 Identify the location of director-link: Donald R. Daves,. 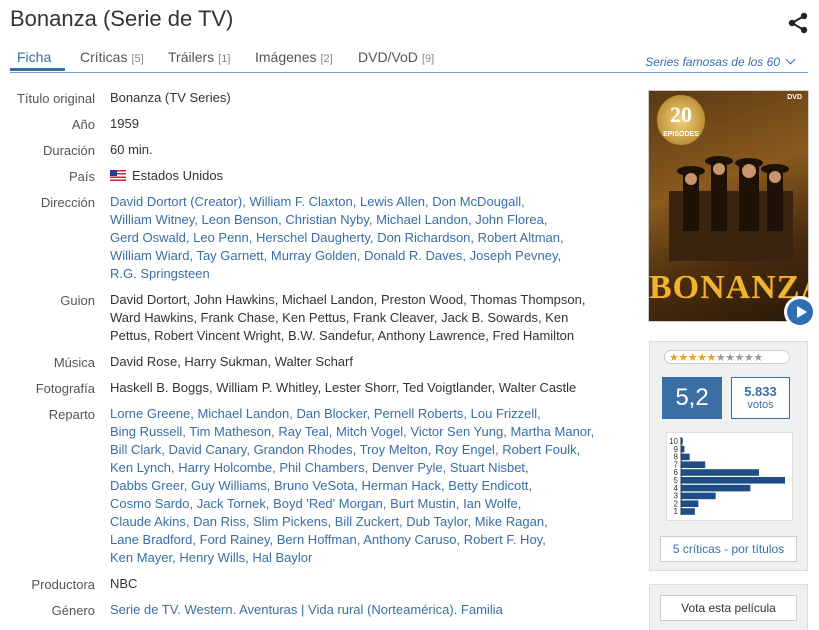
(415, 255).